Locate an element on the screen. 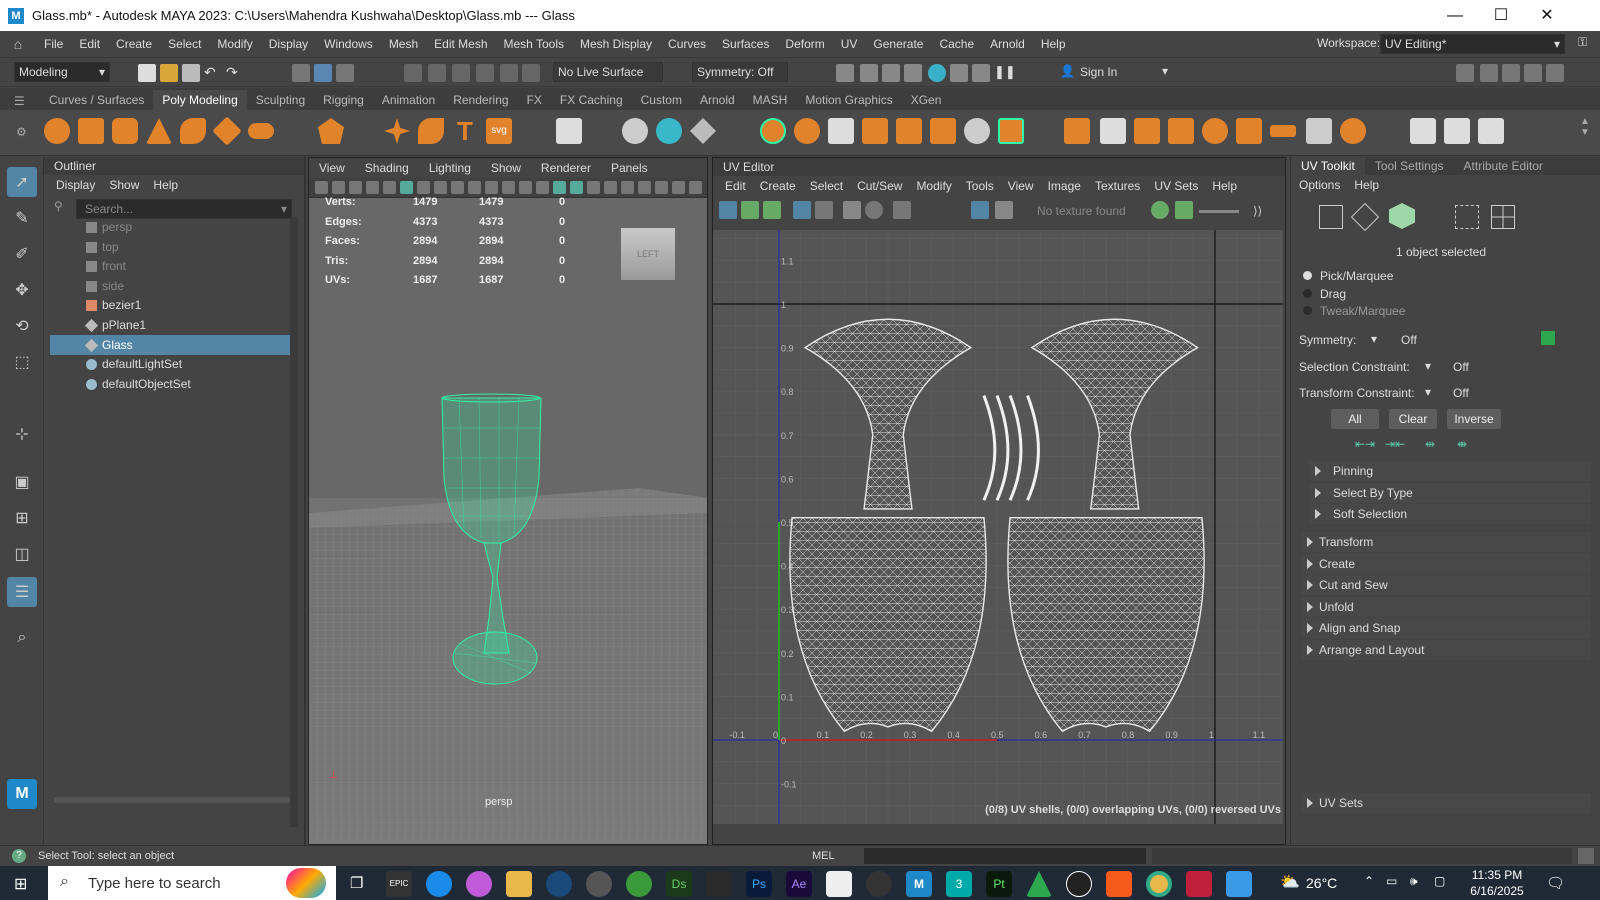 Image resolution: width=1600 pixels, height=900 pixels. snap-grid-icon is located at coordinates (413, 73).